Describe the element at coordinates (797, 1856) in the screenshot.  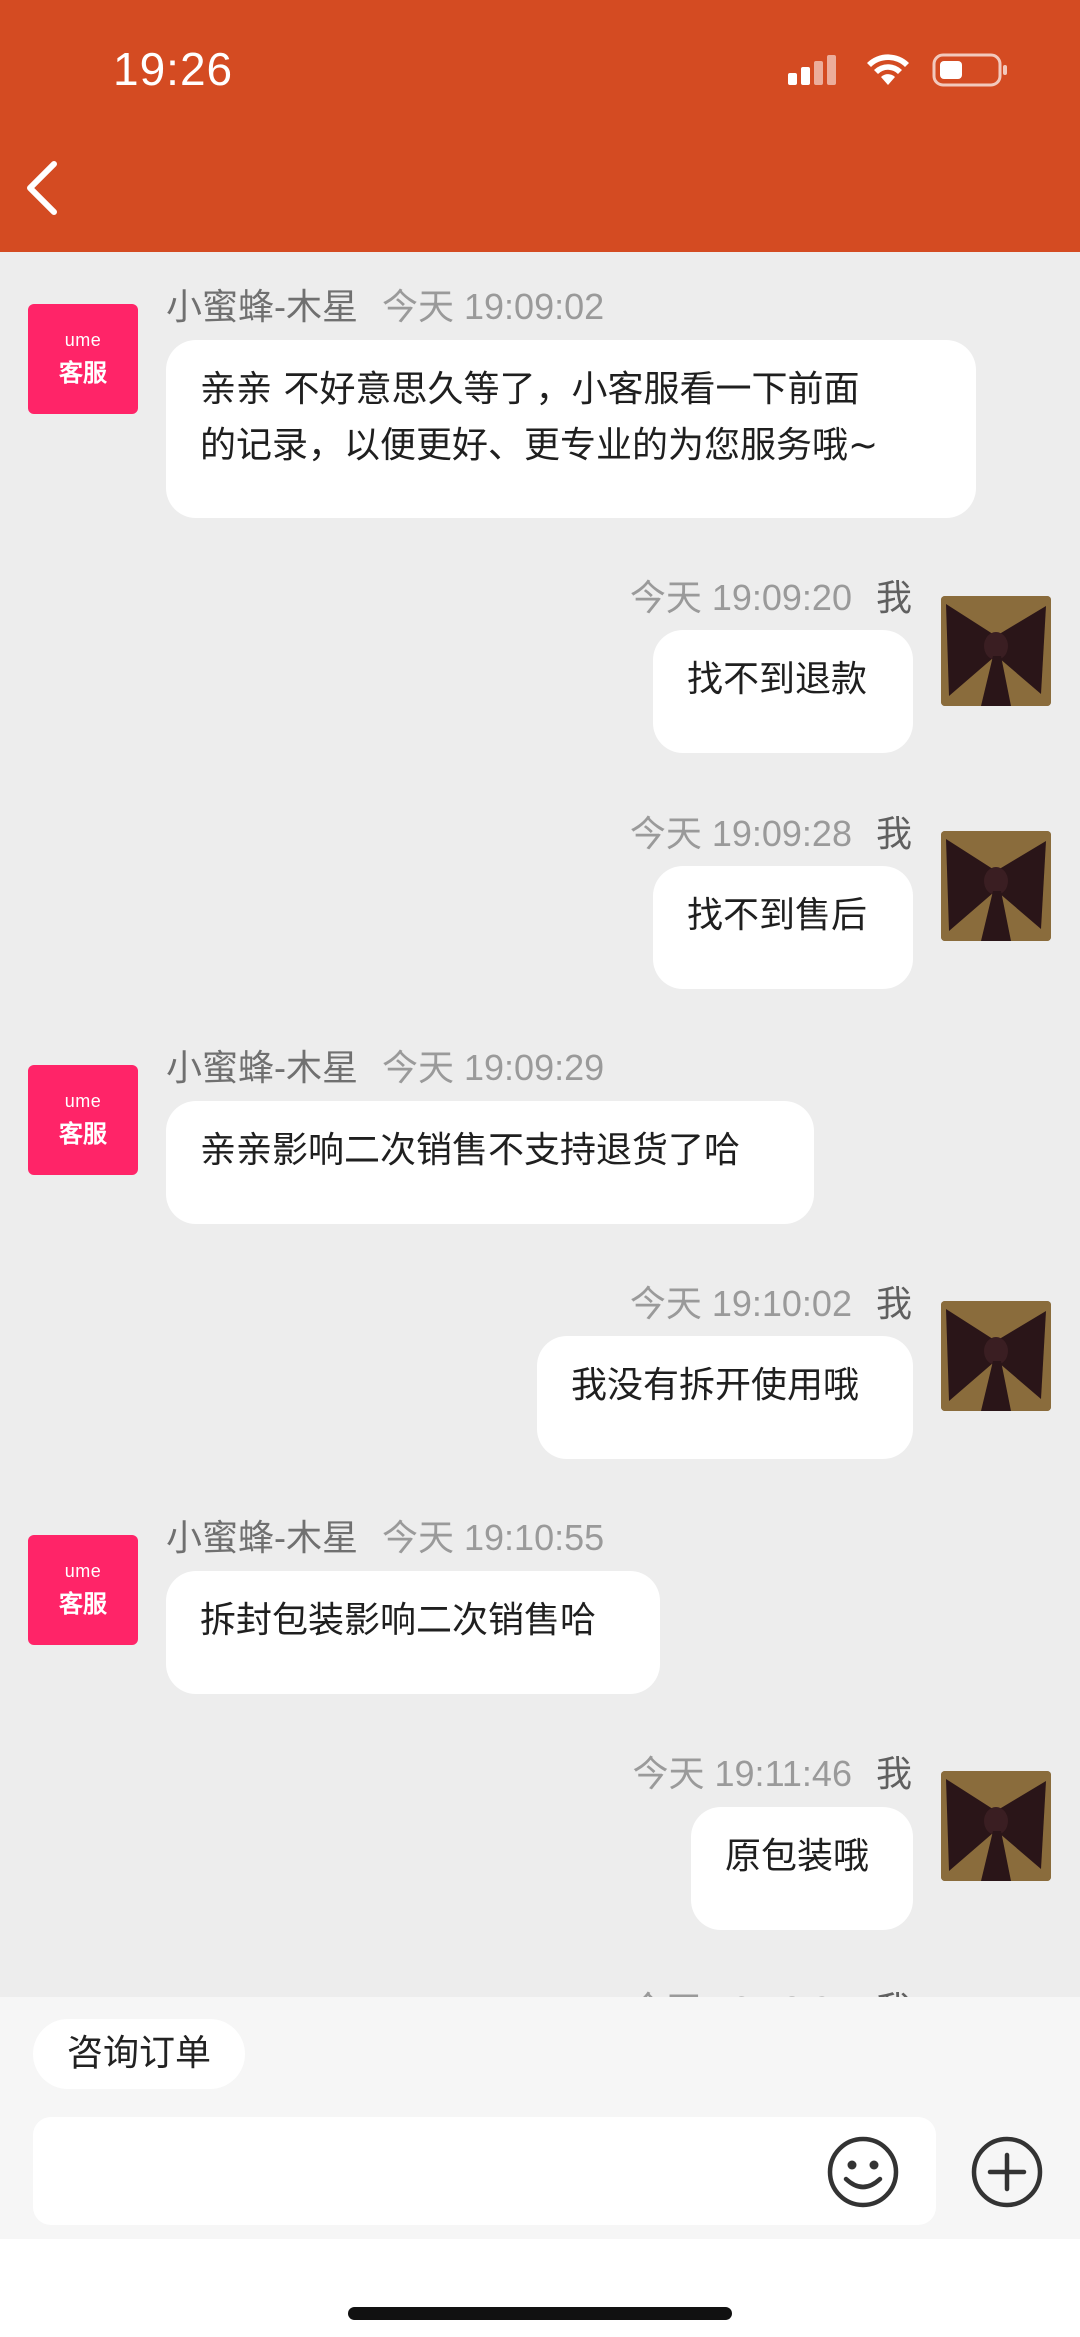
I see `message-text: 原包装哦` at that location.